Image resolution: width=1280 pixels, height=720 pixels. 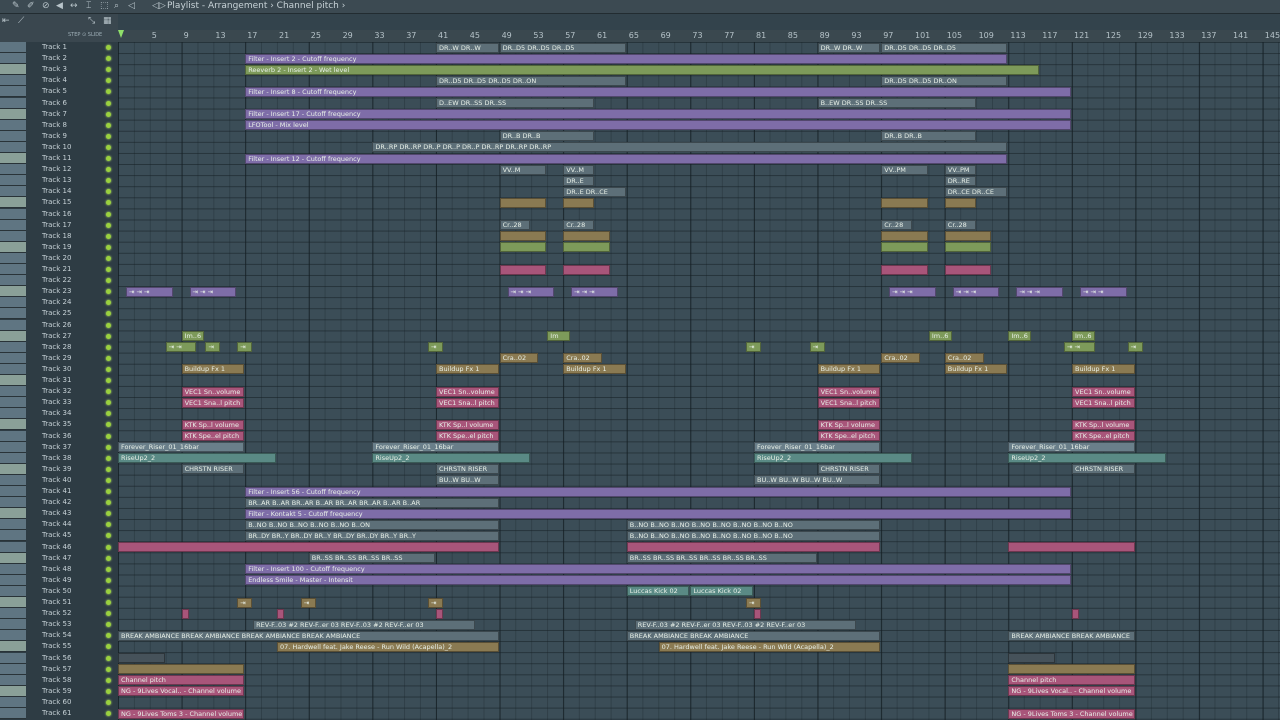 What do you see at coordinates (74, 6) in the screenshot?
I see `slip-icon: ↔` at bounding box center [74, 6].